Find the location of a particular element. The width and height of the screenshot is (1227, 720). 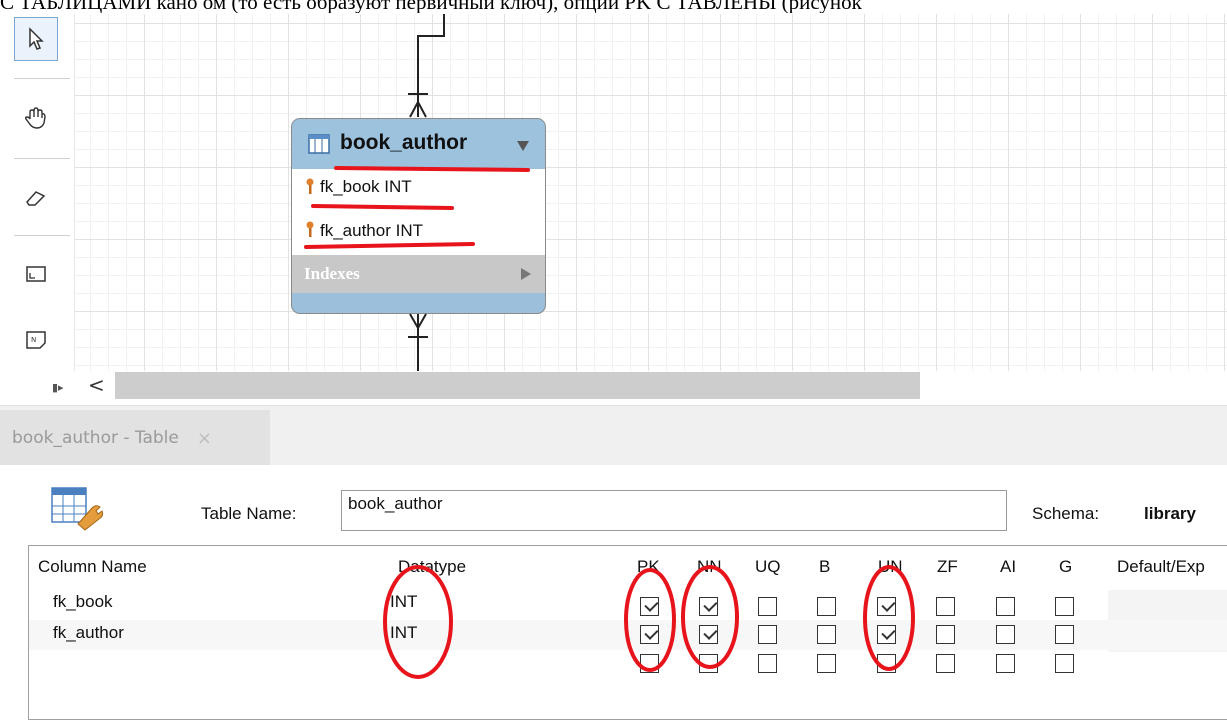

eraser-icon is located at coordinates (36, 198).